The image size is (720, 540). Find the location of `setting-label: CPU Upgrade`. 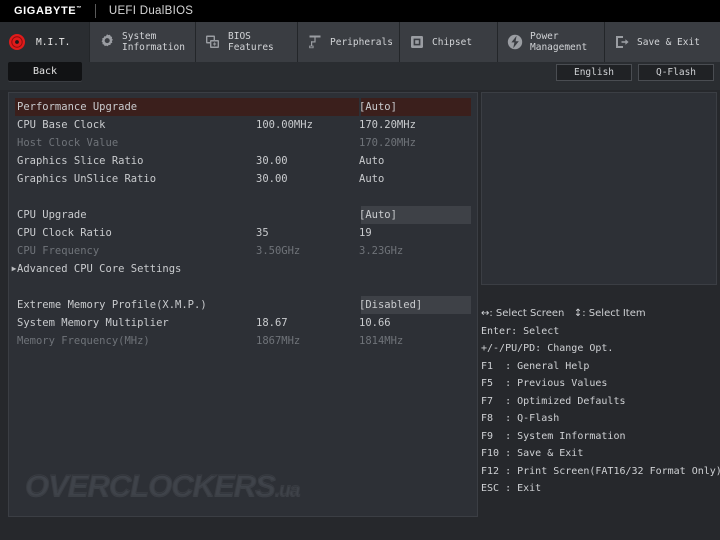

setting-label: CPU Upgrade is located at coordinates (52, 215).